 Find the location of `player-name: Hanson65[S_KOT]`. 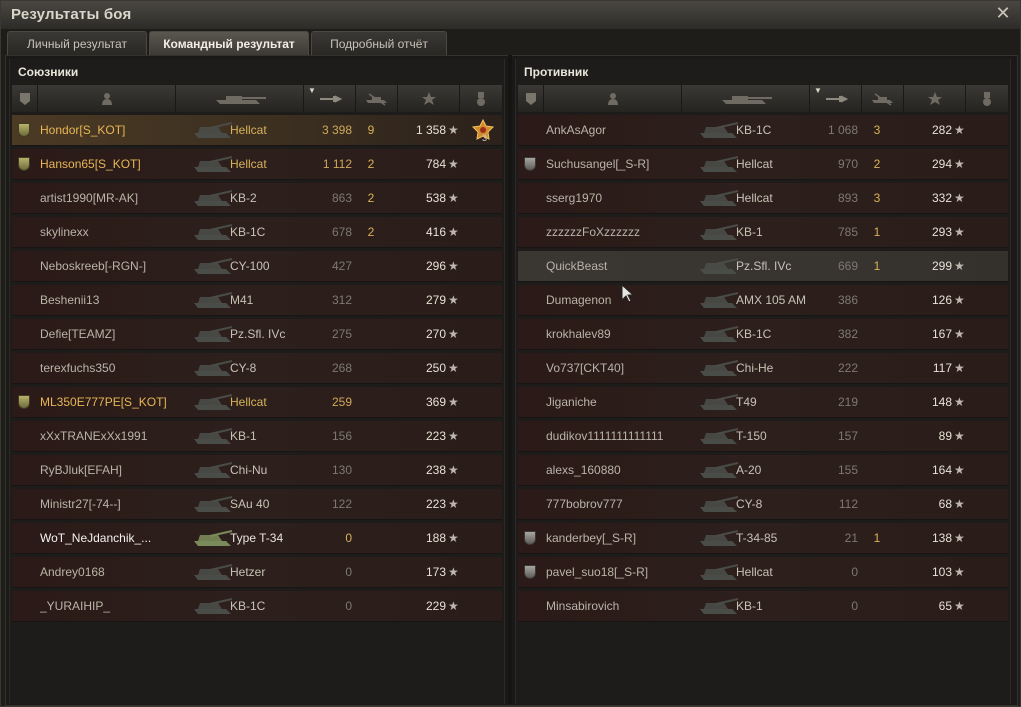

player-name: Hanson65[S_KOT] is located at coordinates (115, 164).